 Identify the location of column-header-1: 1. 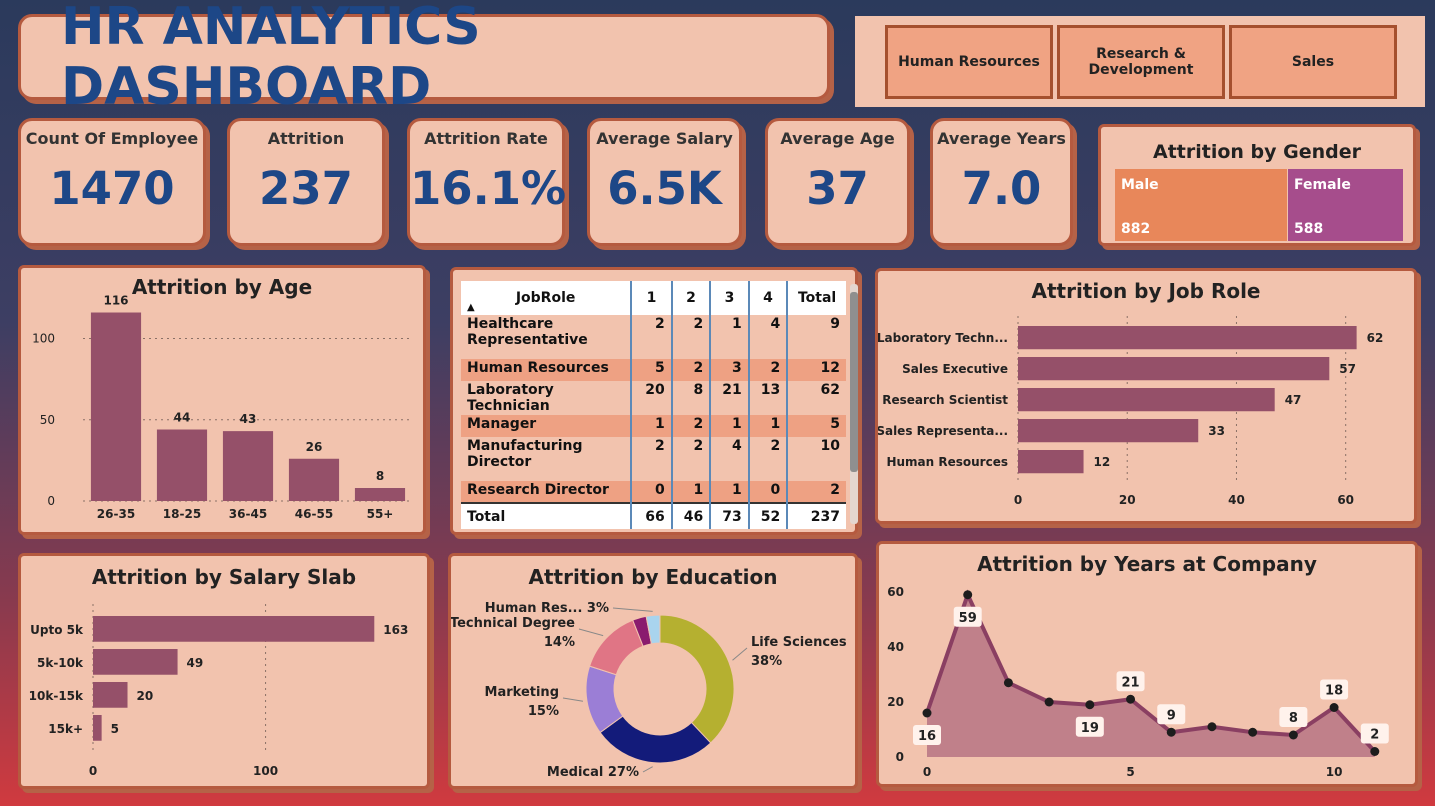
(652, 298).